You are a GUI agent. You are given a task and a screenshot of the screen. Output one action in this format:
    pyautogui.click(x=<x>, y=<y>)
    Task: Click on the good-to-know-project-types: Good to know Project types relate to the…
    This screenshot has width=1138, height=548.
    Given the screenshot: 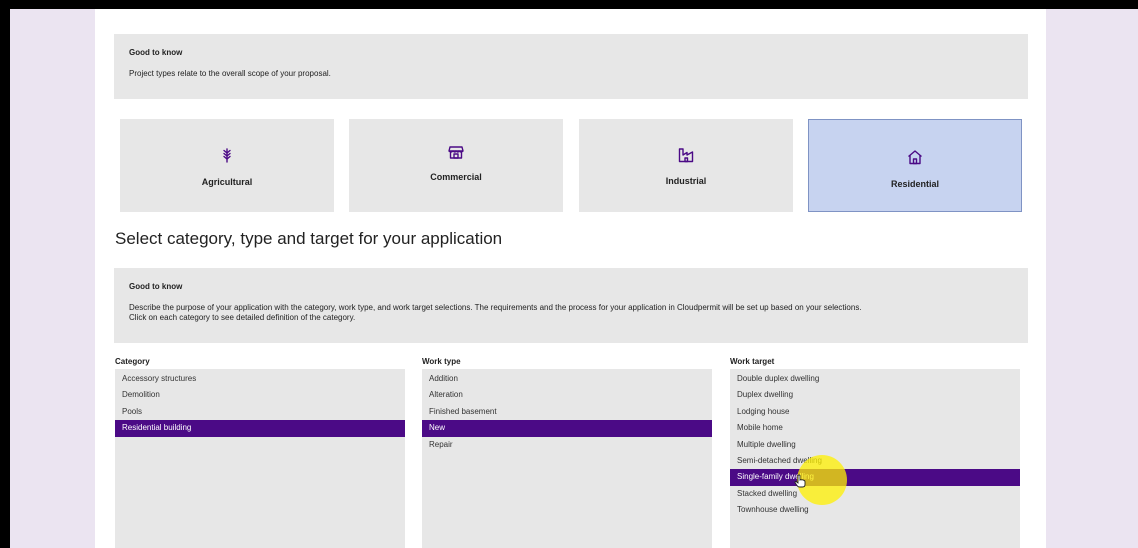 What is the action you would take?
    pyautogui.click(x=571, y=66)
    